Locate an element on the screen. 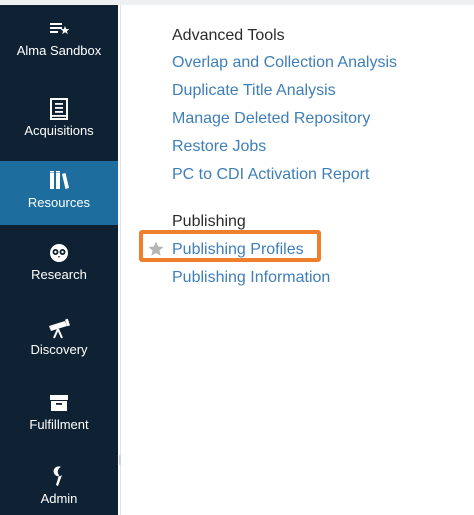 The width and height of the screenshot is (474, 515). box-icon is located at coordinates (59, 403).